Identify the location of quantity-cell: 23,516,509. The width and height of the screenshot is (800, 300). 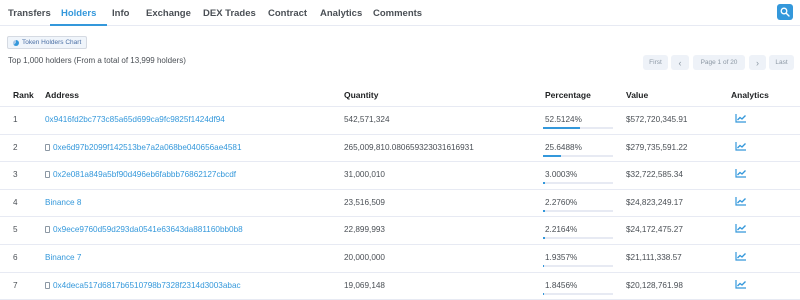
(364, 202).